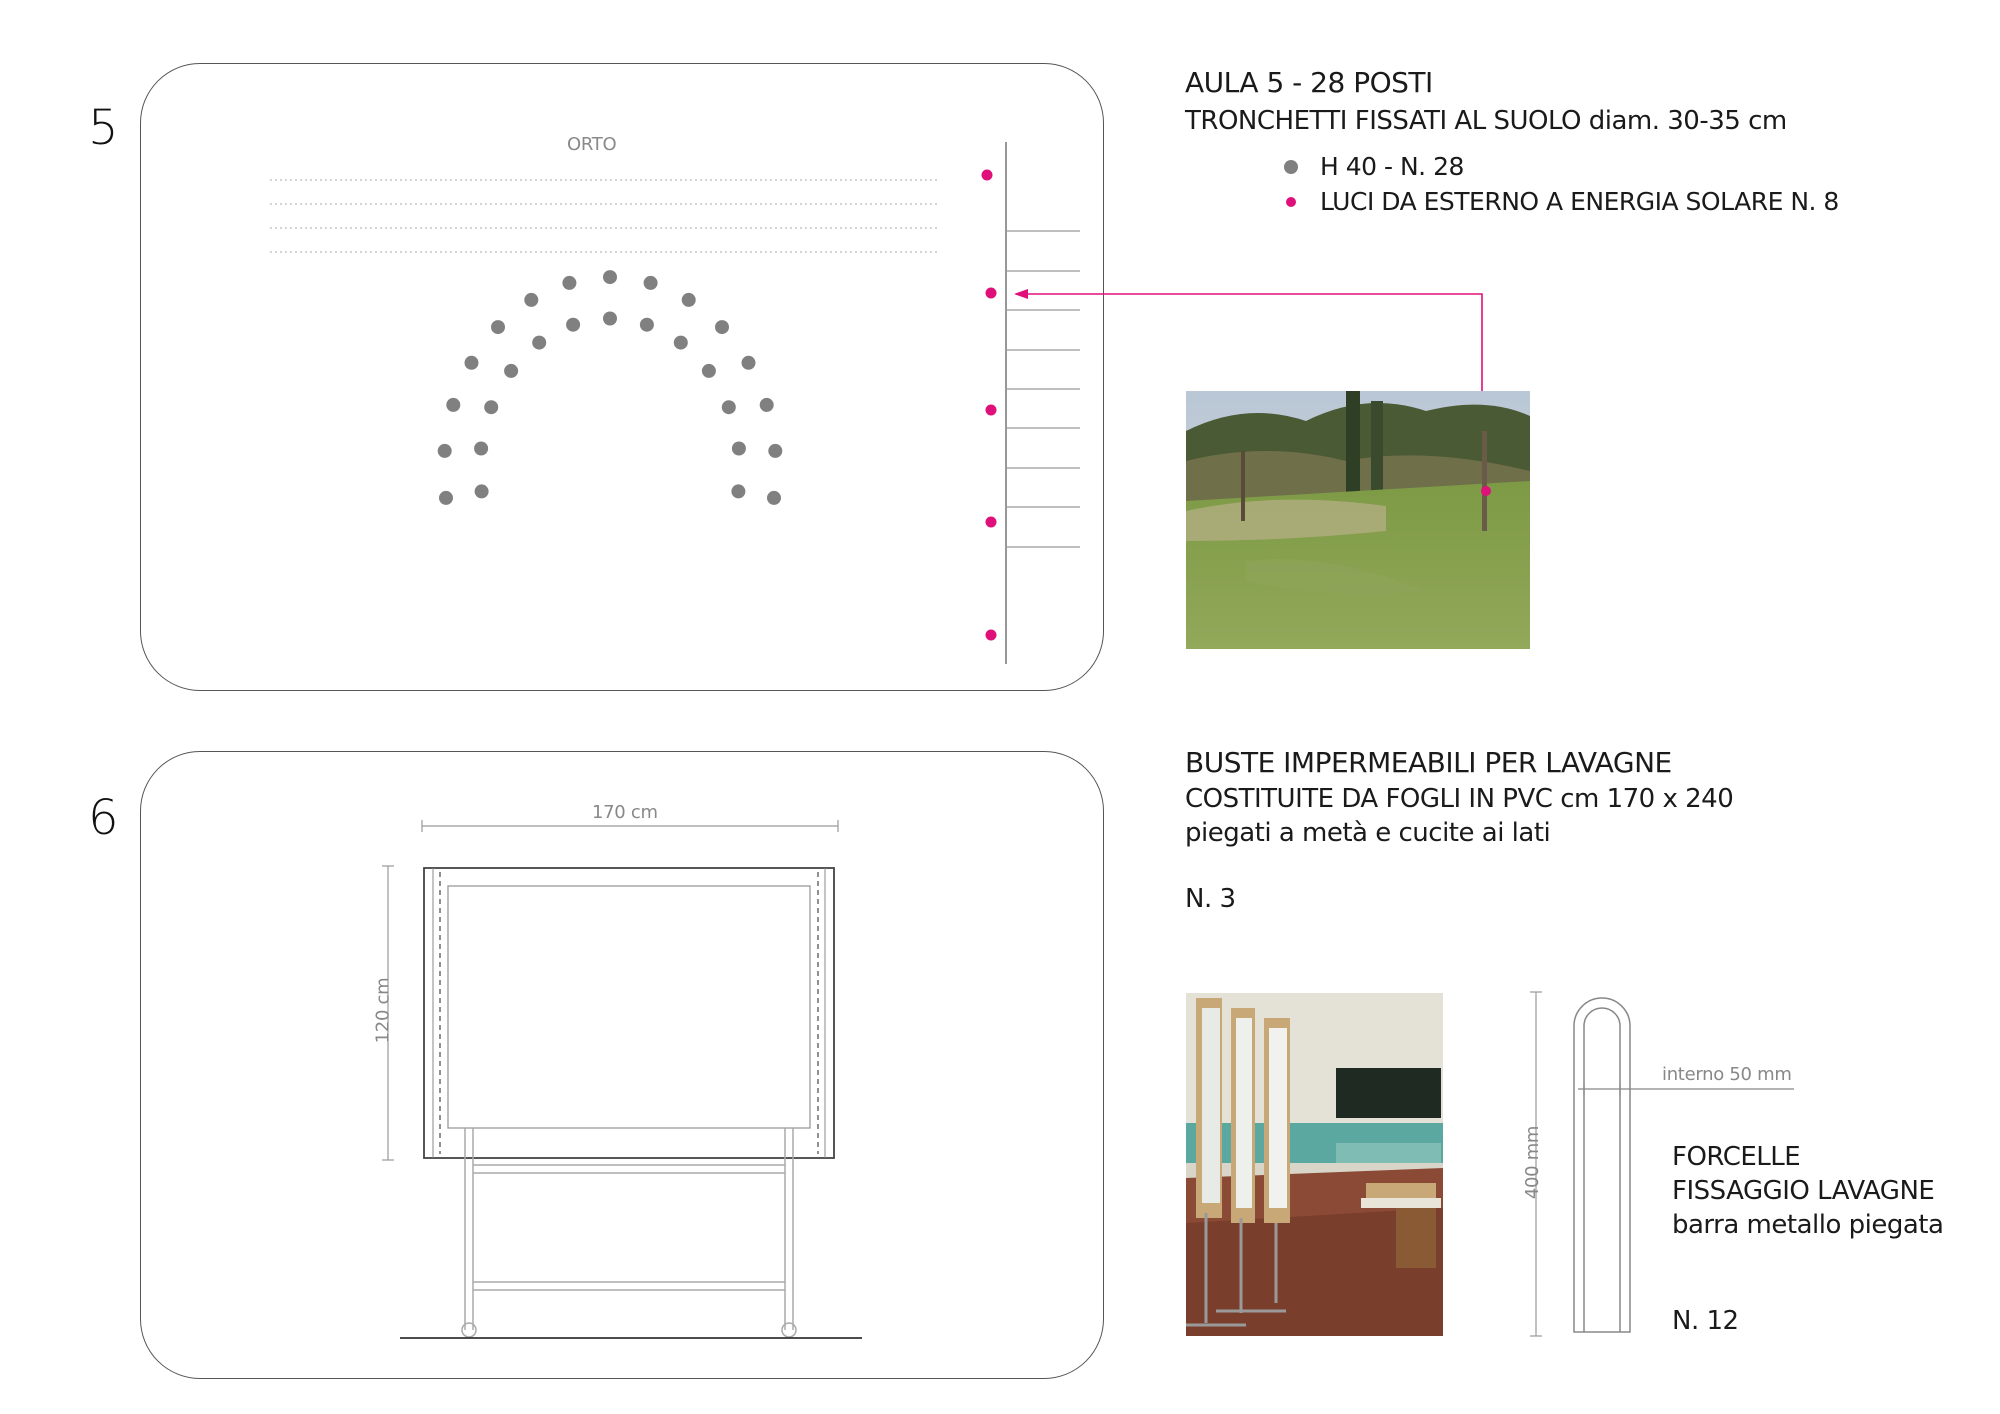  Describe the element at coordinates (1291, 201) in the screenshot. I see `light-legend-dot` at that location.